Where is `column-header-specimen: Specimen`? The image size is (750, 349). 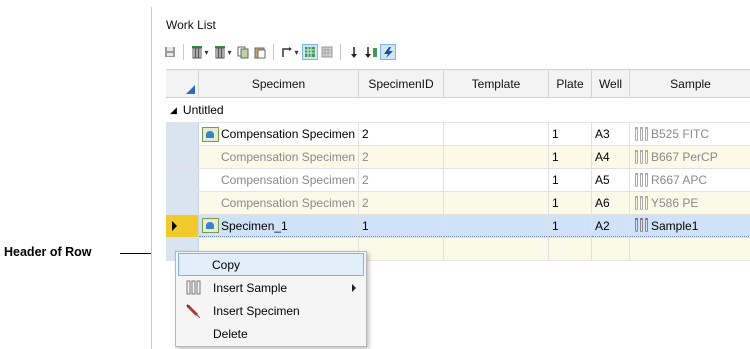
column-header-specimen: Specimen is located at coordinates (279, 83).